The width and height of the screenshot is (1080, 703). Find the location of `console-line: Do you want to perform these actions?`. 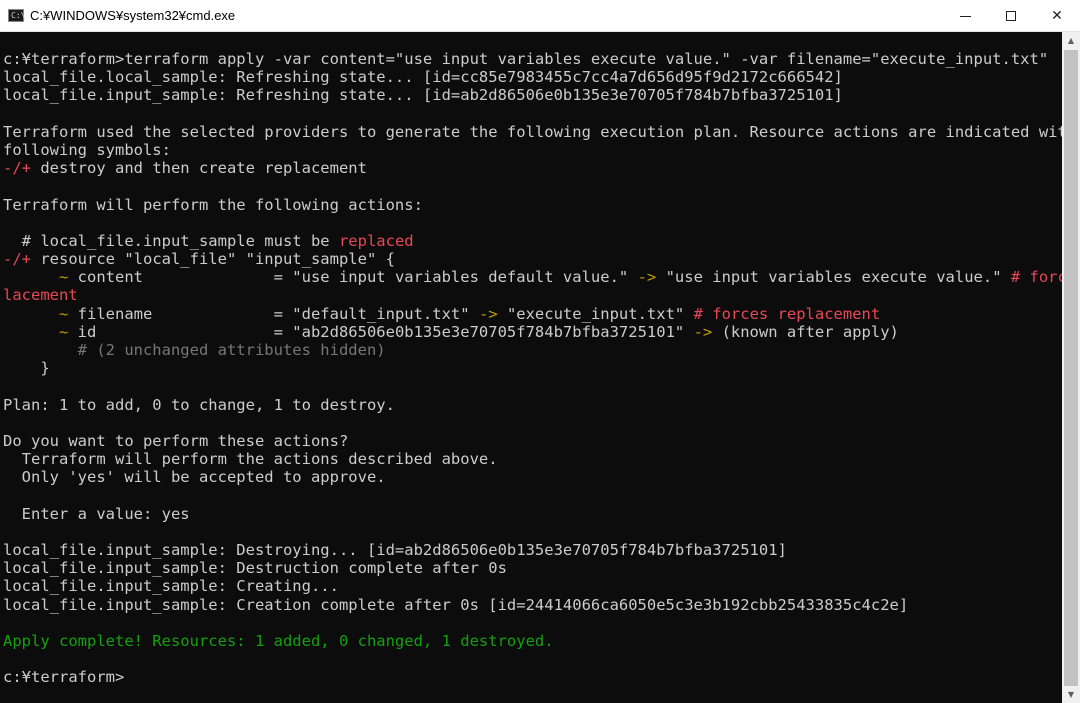

console-line: Do you want to perform these actions? is located at coordinates (176, 440).